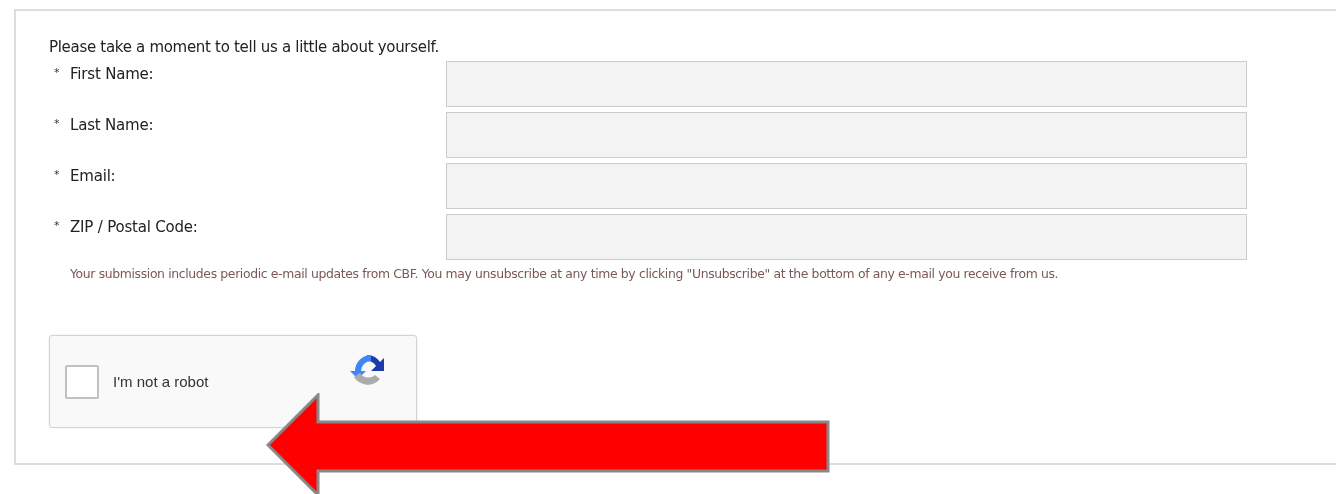 The height and width of the screenshot is (494, 1336). What do you see at coordinates (112, 74) in the screenshot?
I see `field-label: First Name:` at bounding box center [112, 74].